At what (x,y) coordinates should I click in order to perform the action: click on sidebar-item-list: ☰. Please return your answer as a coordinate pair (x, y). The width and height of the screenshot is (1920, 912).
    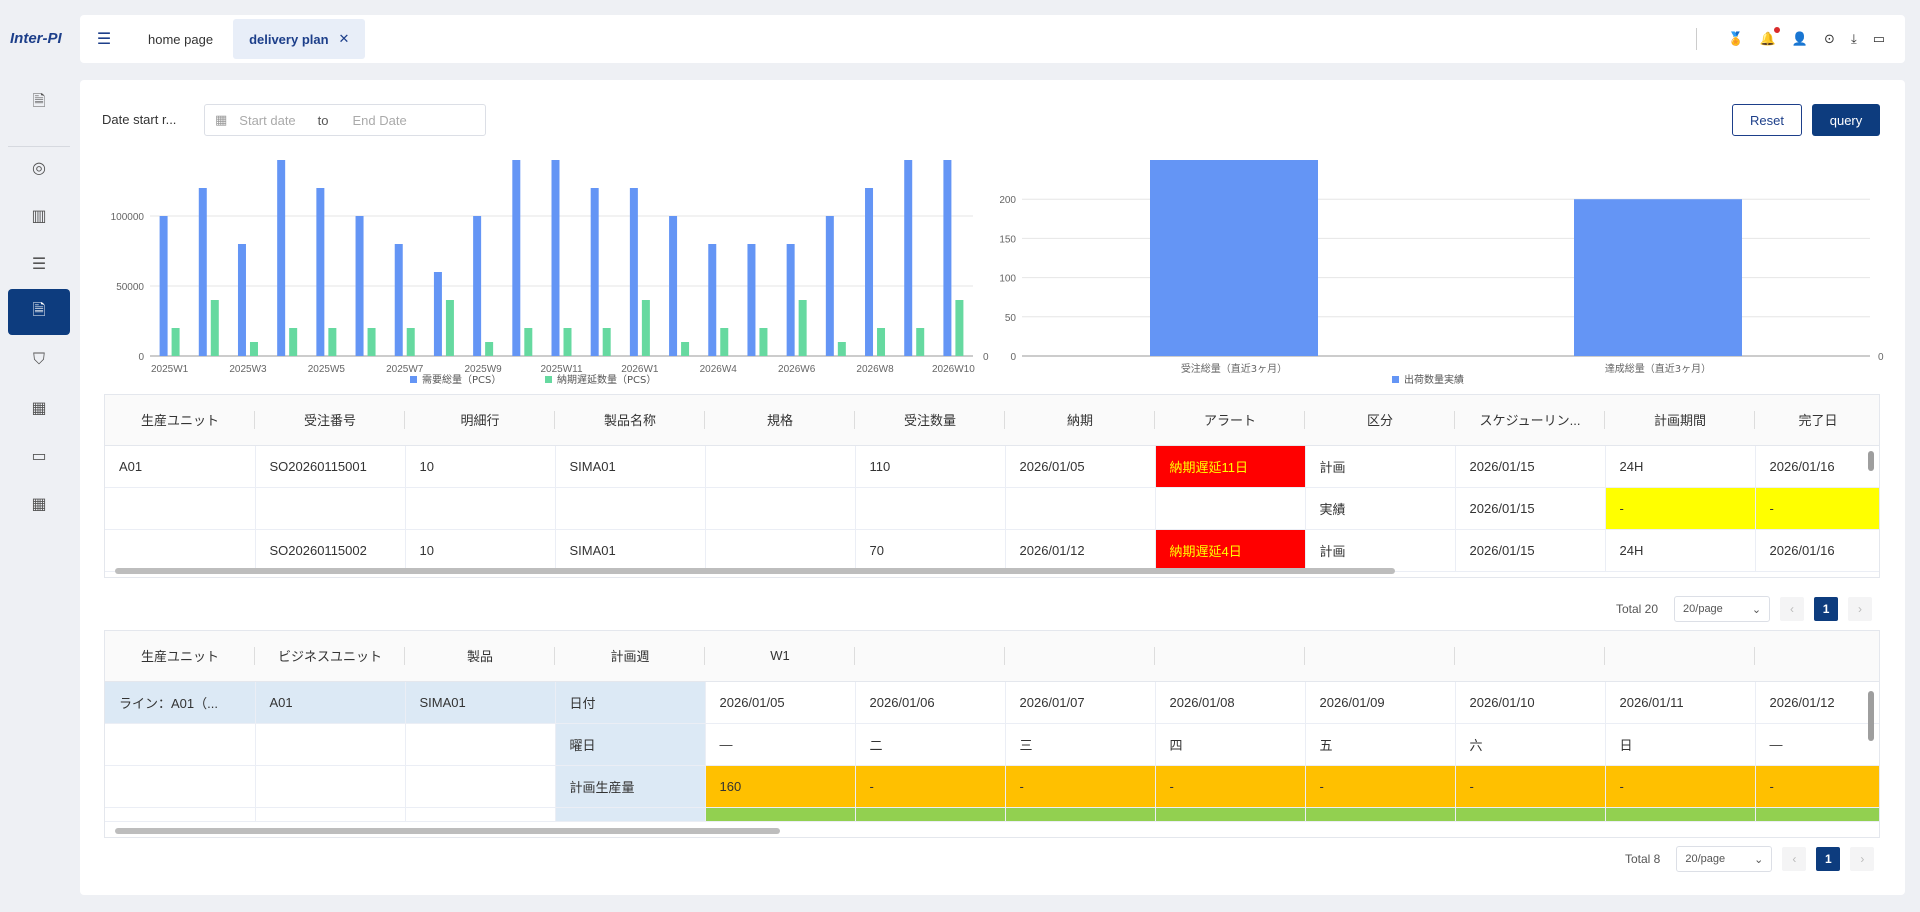
    Looking at the image, I should click on (39, 264).